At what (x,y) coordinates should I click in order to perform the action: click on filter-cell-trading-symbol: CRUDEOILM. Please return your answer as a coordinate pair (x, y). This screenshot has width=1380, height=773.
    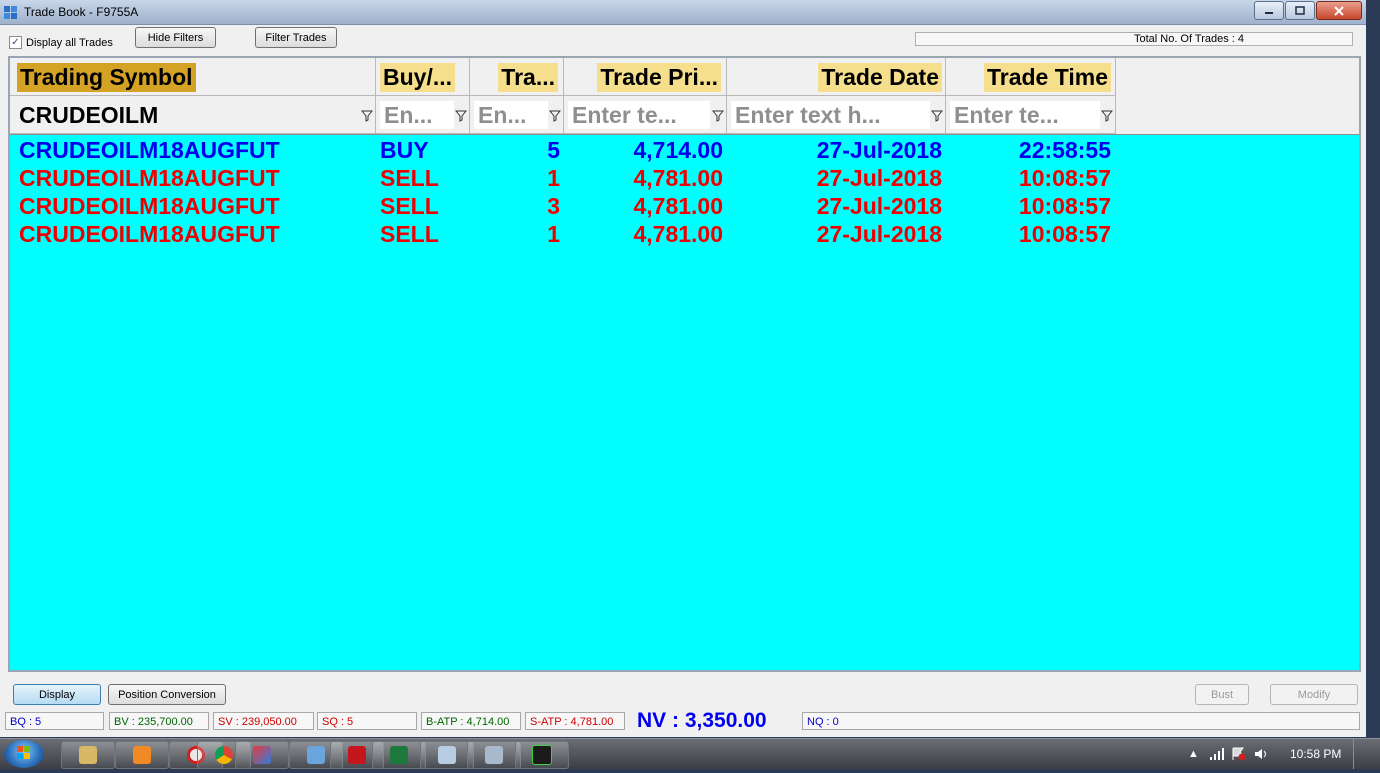
    Looking at the image, I should click on (193, 115).